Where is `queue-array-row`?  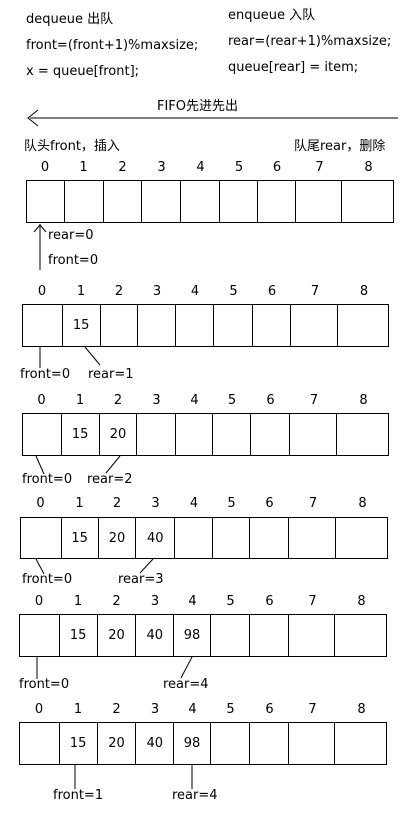 queue-array-row is located at coordinates (210, 201).